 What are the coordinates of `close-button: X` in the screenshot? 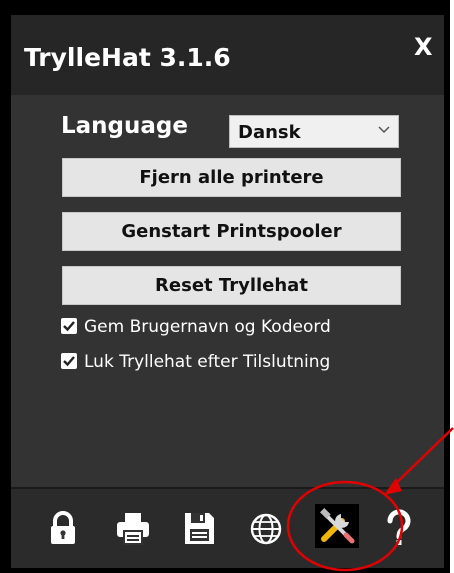 It's located at (423, 47).